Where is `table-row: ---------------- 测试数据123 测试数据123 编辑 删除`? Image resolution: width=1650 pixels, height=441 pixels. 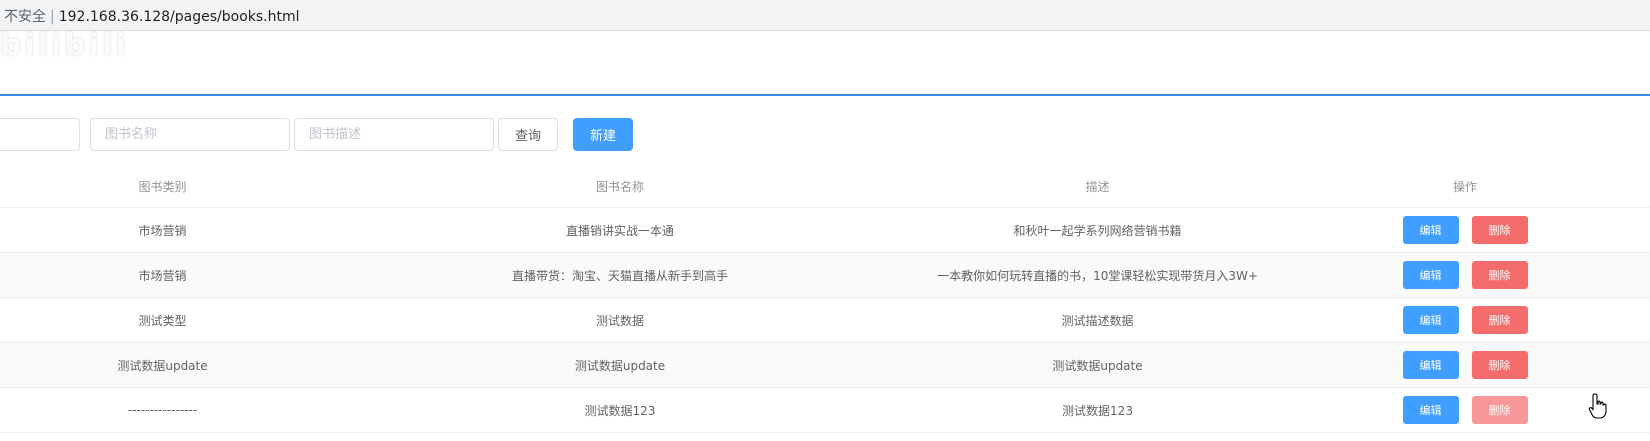 table-row: ---------------- 测试数据123 测试数据123 编辑 删除 is located at coordinates (825, 410).